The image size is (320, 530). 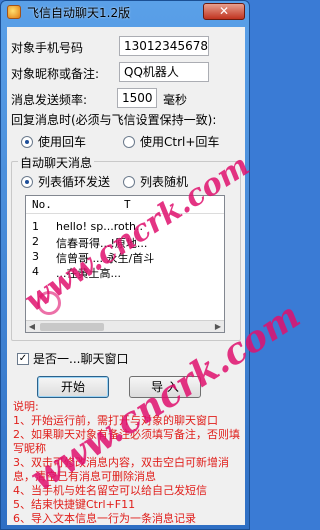 What do you see at coordinates (165, 387) in the screenshot?
I see `import-button: 导 入` at bounding box center [165, 387].